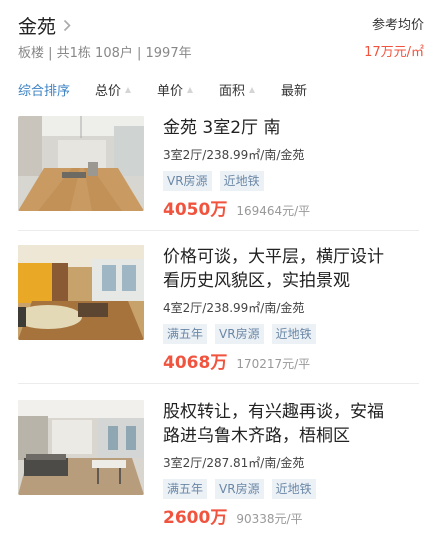  Describe the element at coordinates (170, 91) in the screenshot. I see `sort-label: 单价` at that location.